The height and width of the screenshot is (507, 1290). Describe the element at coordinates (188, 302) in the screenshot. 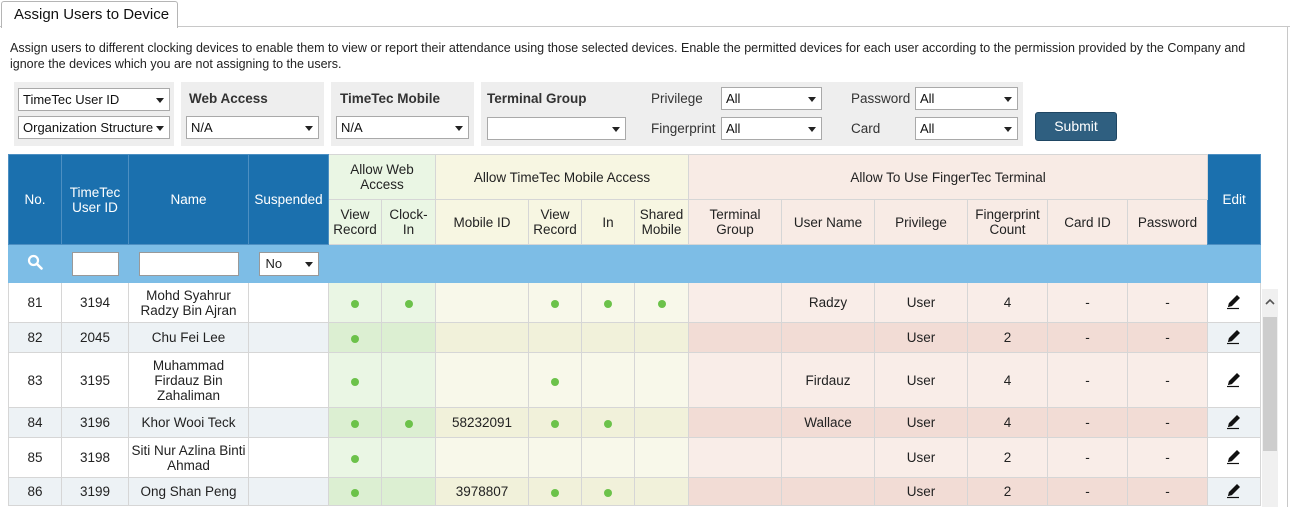

I see `cell-name: Mohd Syahrur Radzy Bin Ajran` at that location.